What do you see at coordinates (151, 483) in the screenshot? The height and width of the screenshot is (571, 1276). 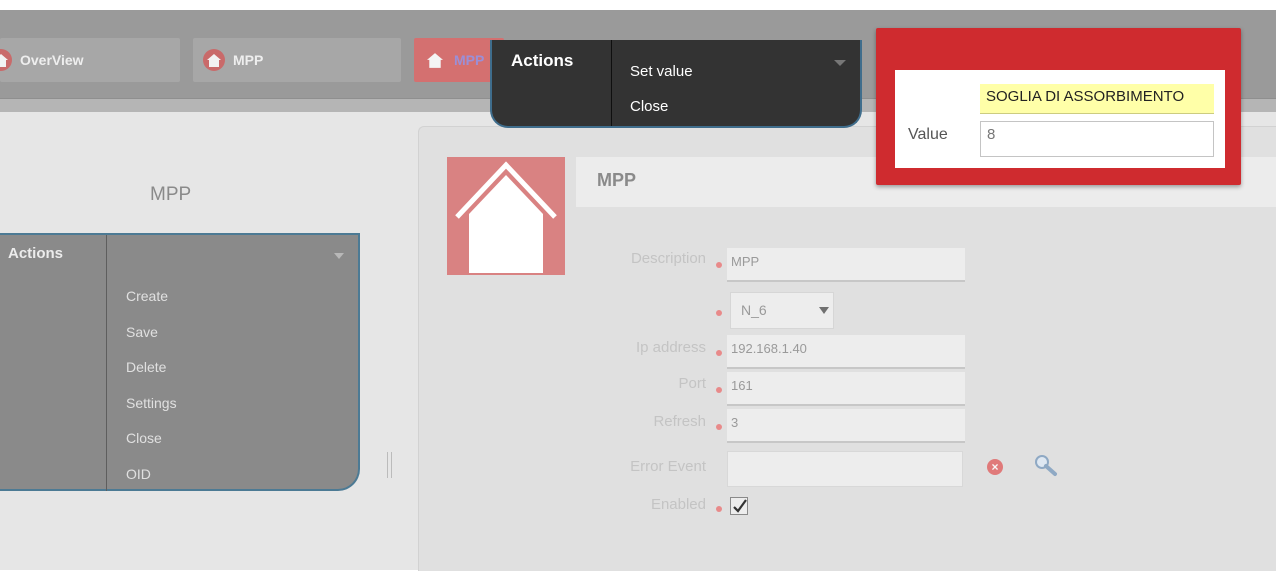 I see `menu-item-oid: OID` at bounding box center [151, 483].